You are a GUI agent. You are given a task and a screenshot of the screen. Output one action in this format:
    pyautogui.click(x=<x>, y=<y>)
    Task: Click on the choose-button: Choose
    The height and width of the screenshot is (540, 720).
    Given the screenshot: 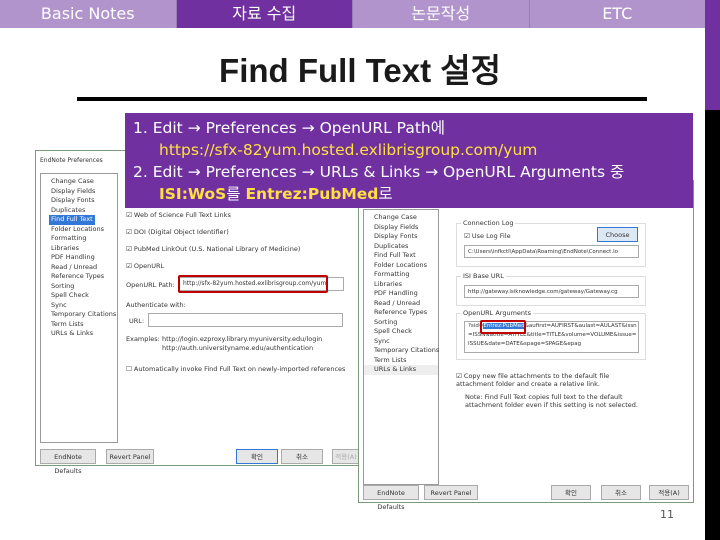 What is the action you would take?
    pyautogui.click(x=617, y=234)
    